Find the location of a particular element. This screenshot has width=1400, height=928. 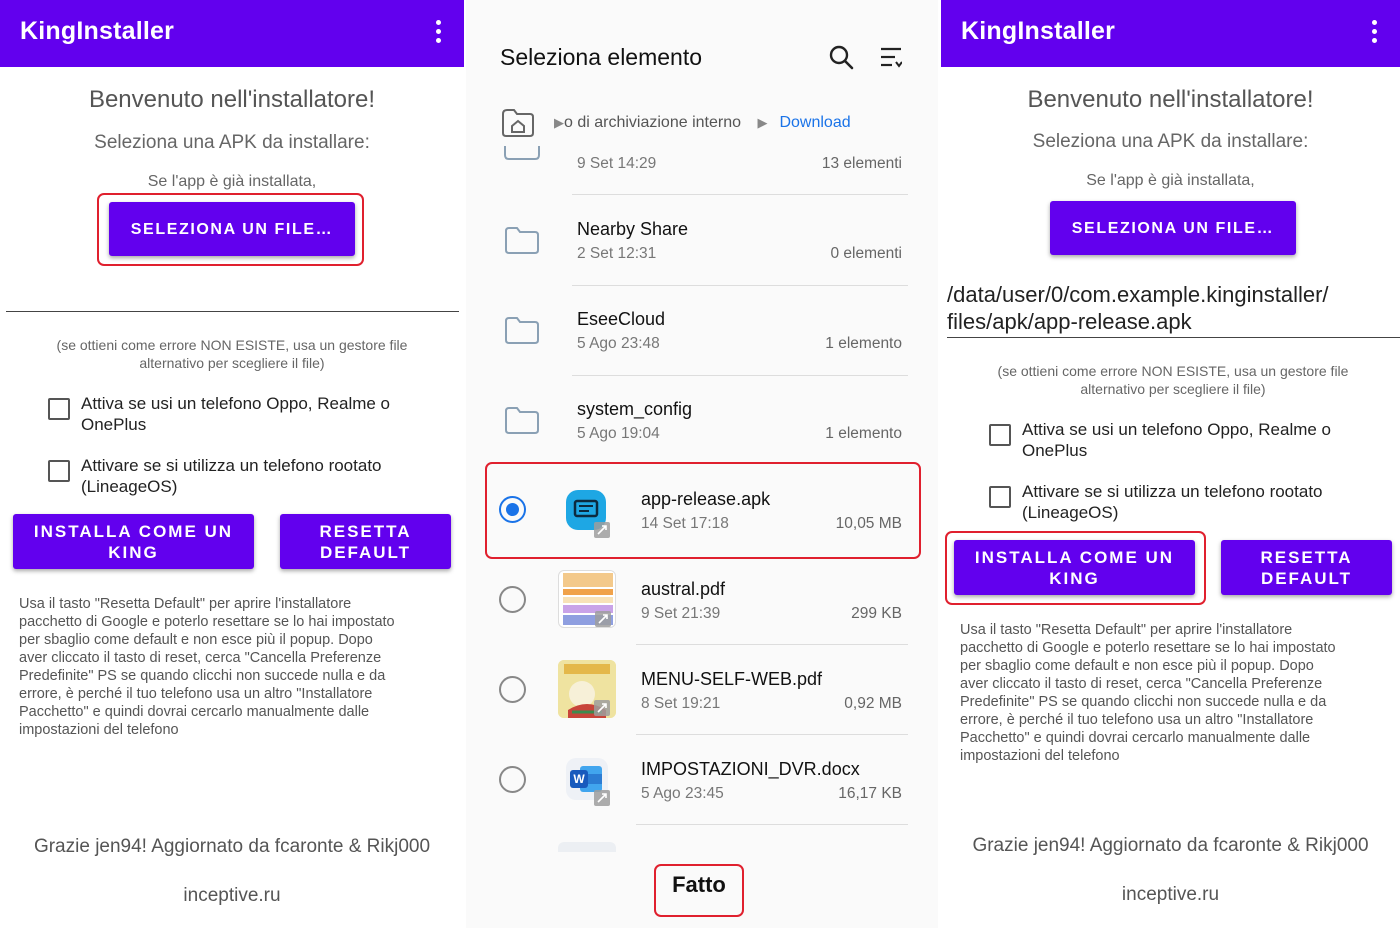

word-doc-icon: W is located at coordinates (587, 779).